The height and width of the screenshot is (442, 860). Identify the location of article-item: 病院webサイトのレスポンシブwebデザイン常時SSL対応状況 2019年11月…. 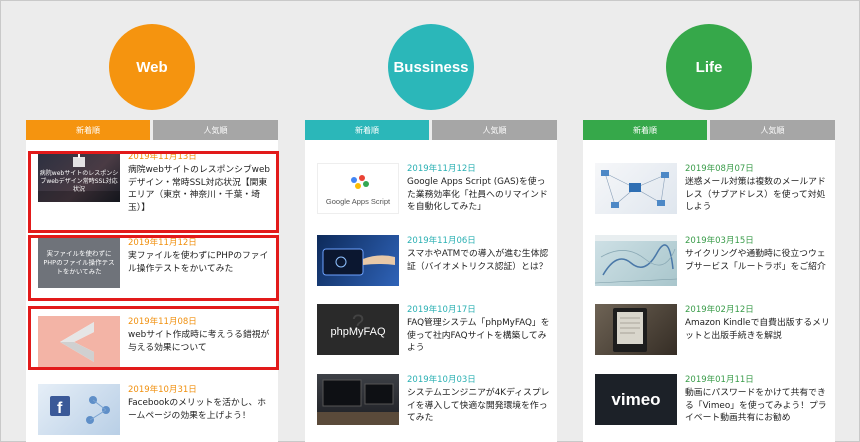
(152, 179).